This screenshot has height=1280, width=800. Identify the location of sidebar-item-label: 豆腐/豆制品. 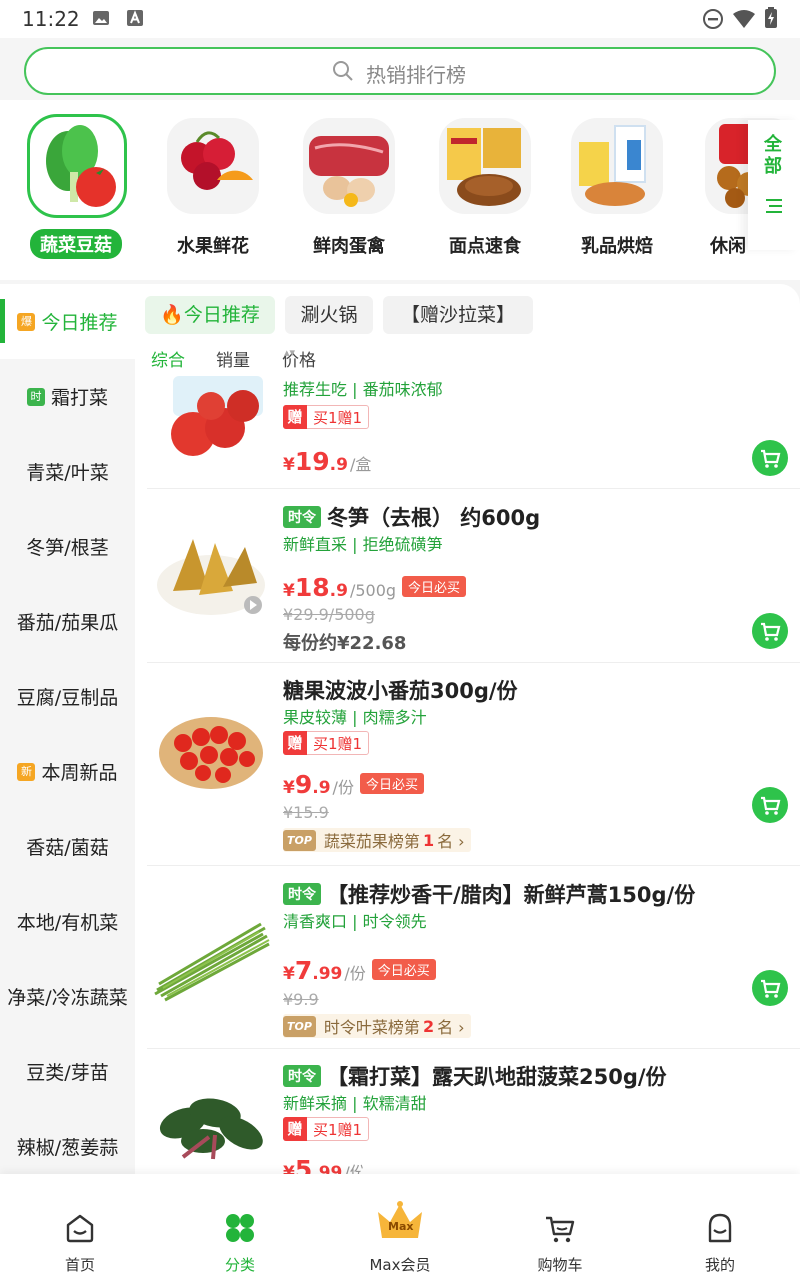
(67, 698).